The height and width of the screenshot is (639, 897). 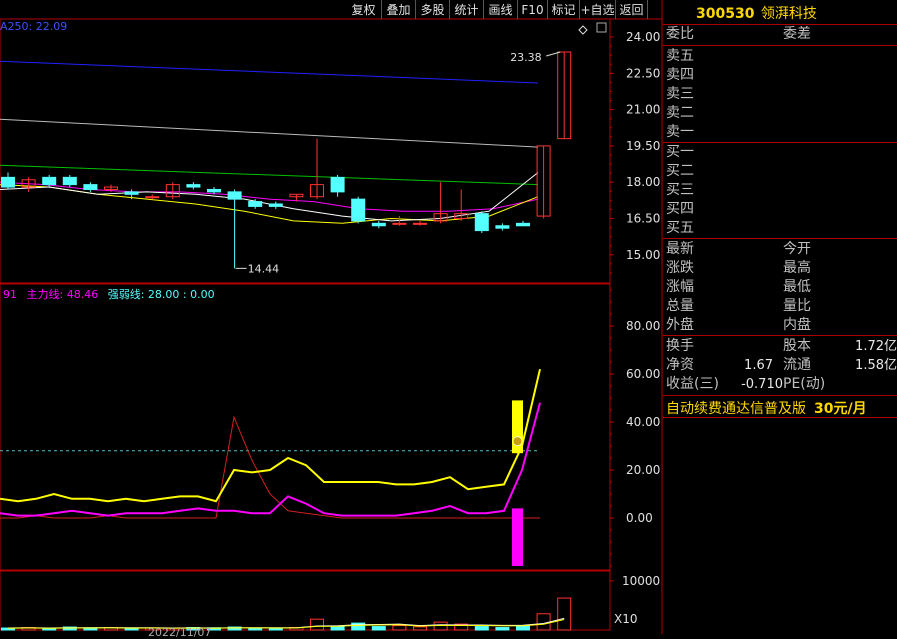 What do you see at coordinates (780, 113) in the screenshot?
I see `sell-level-row: 卖二` at bounding box center [780, 113].